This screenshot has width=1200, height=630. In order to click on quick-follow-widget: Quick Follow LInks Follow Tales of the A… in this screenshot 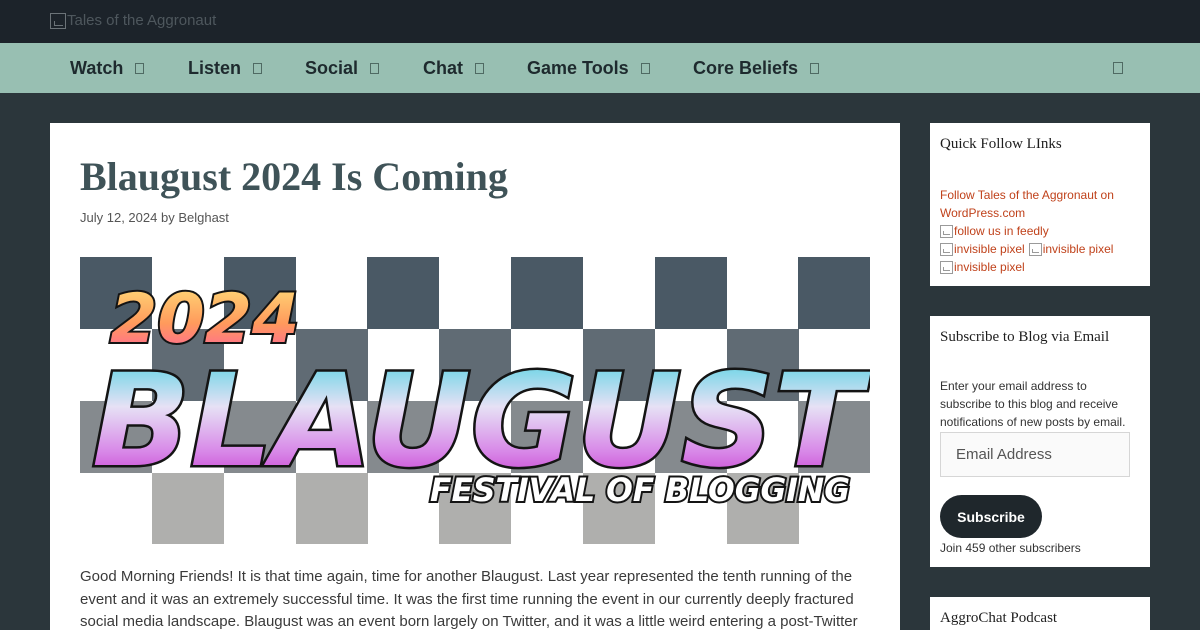, I will do `click(1040, 204)`.